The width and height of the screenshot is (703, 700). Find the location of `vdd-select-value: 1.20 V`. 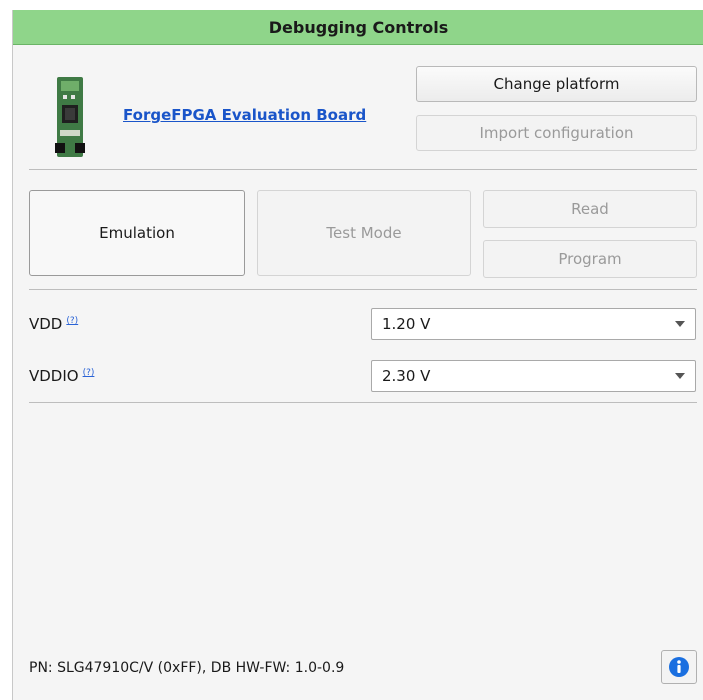

vdd-select-value: 1.20 V is located at coordinates (406, 324).